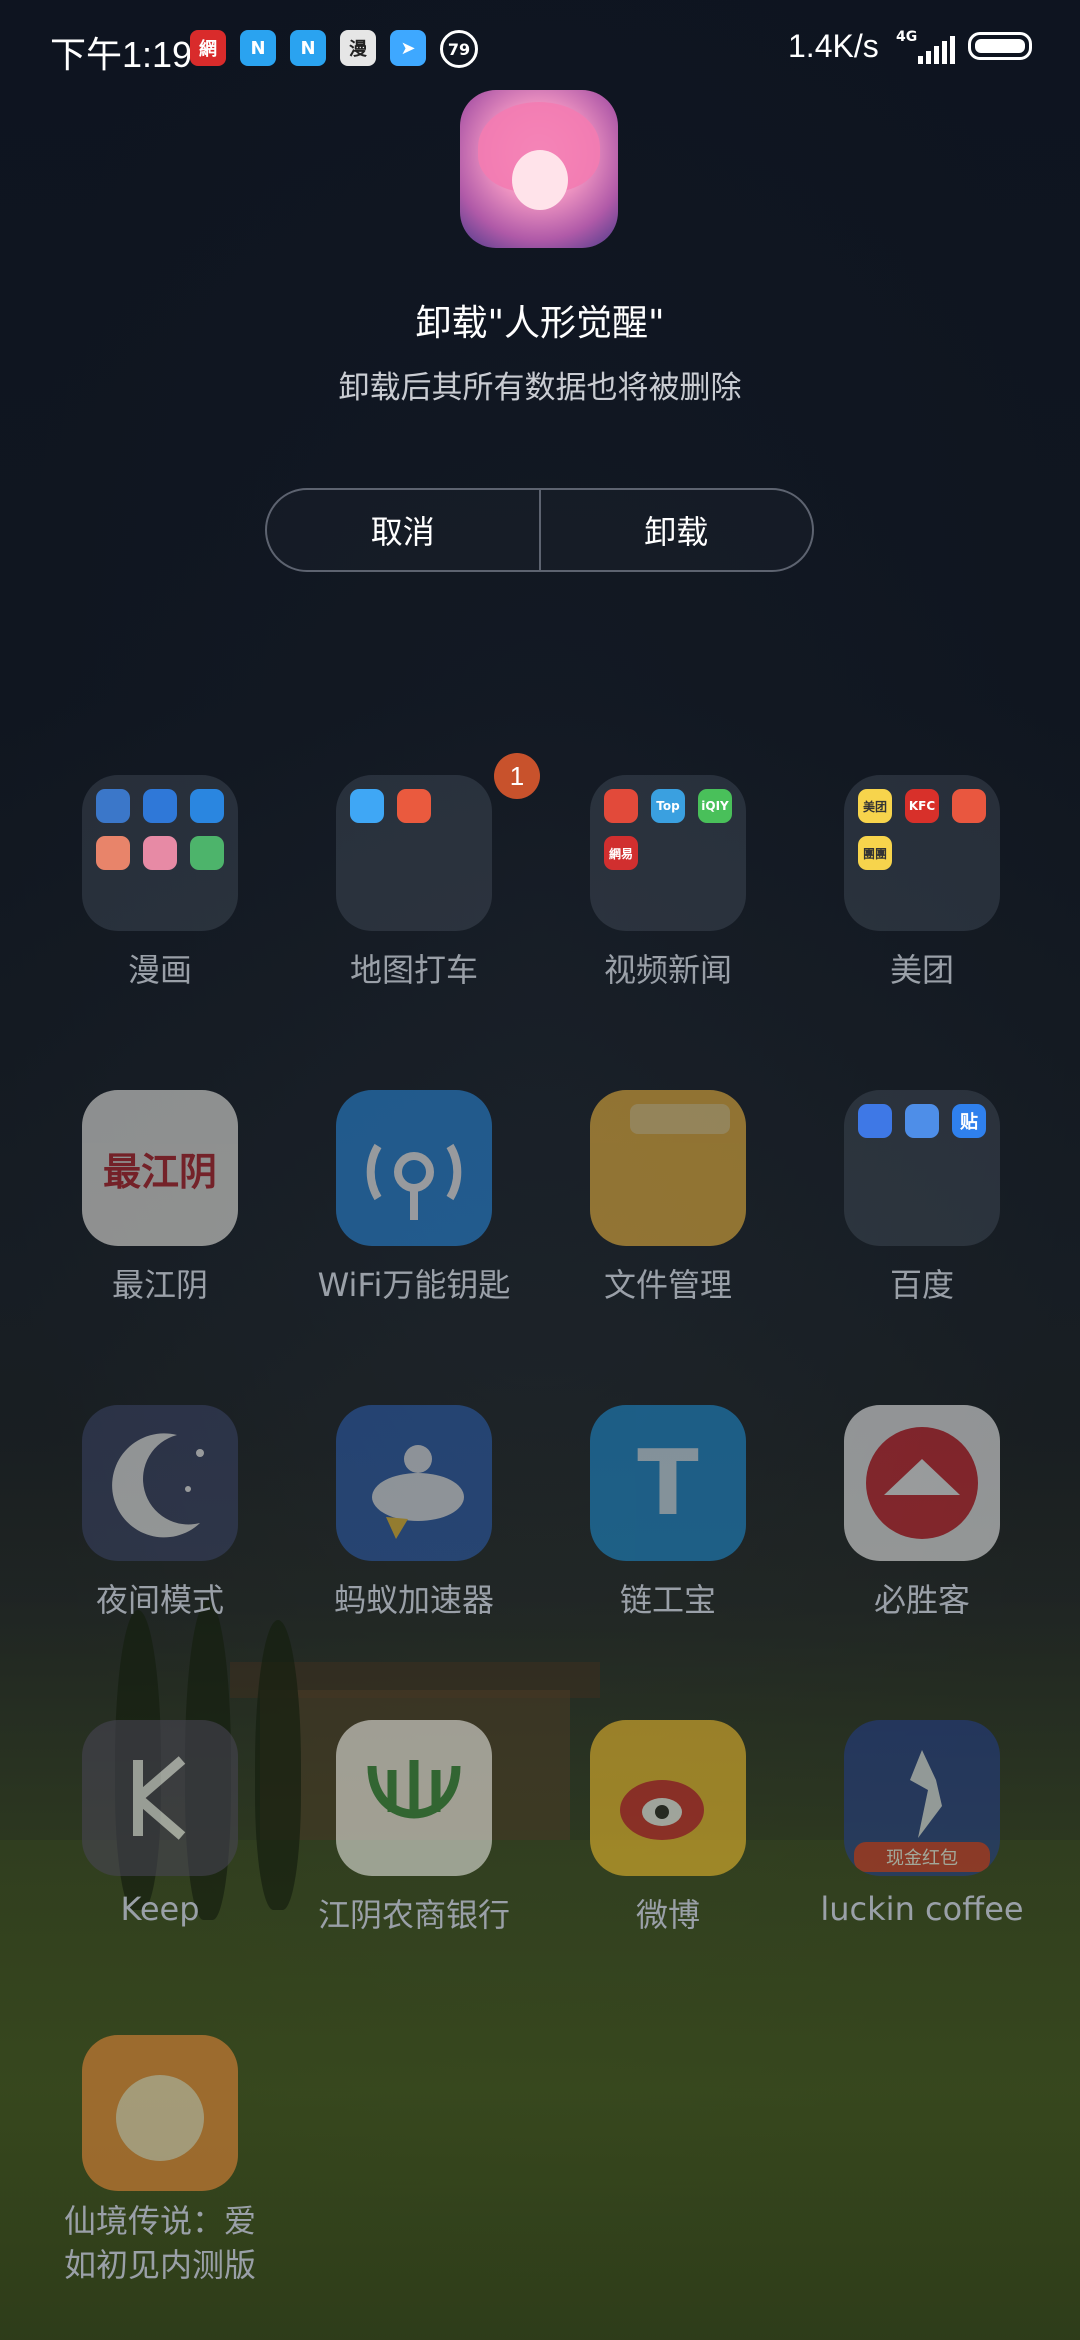  What do you see at coordinates (875, 853) in the screenshot?
I see `mini-app-icon: 團團` at bounding box center [875, 853].